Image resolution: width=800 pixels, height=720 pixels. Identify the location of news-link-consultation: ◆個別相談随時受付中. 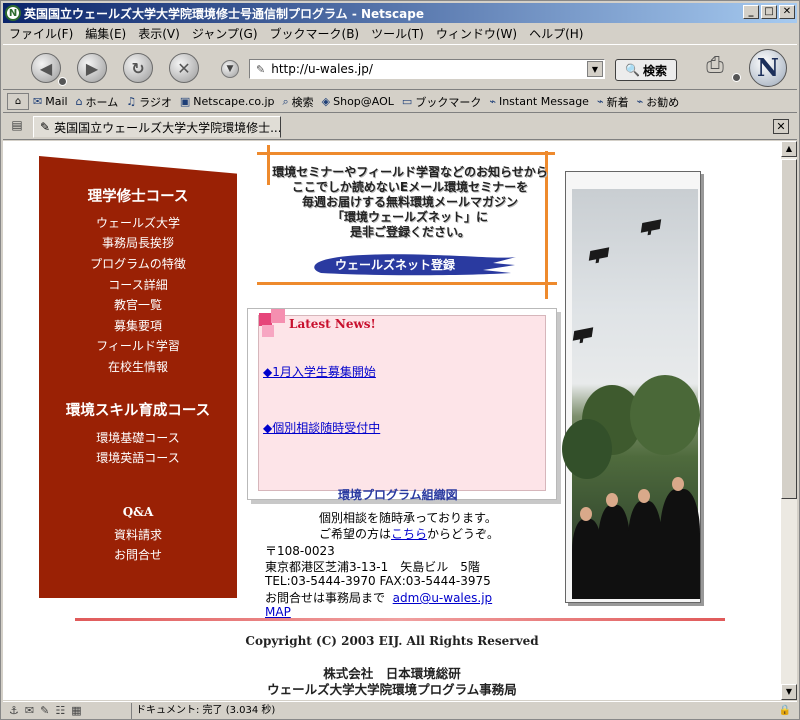
(321, 427).